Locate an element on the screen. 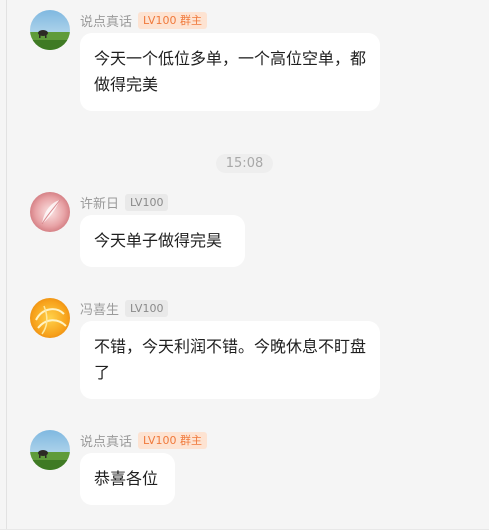  sender-name: 许新日 is located at coordinates (99, 202).